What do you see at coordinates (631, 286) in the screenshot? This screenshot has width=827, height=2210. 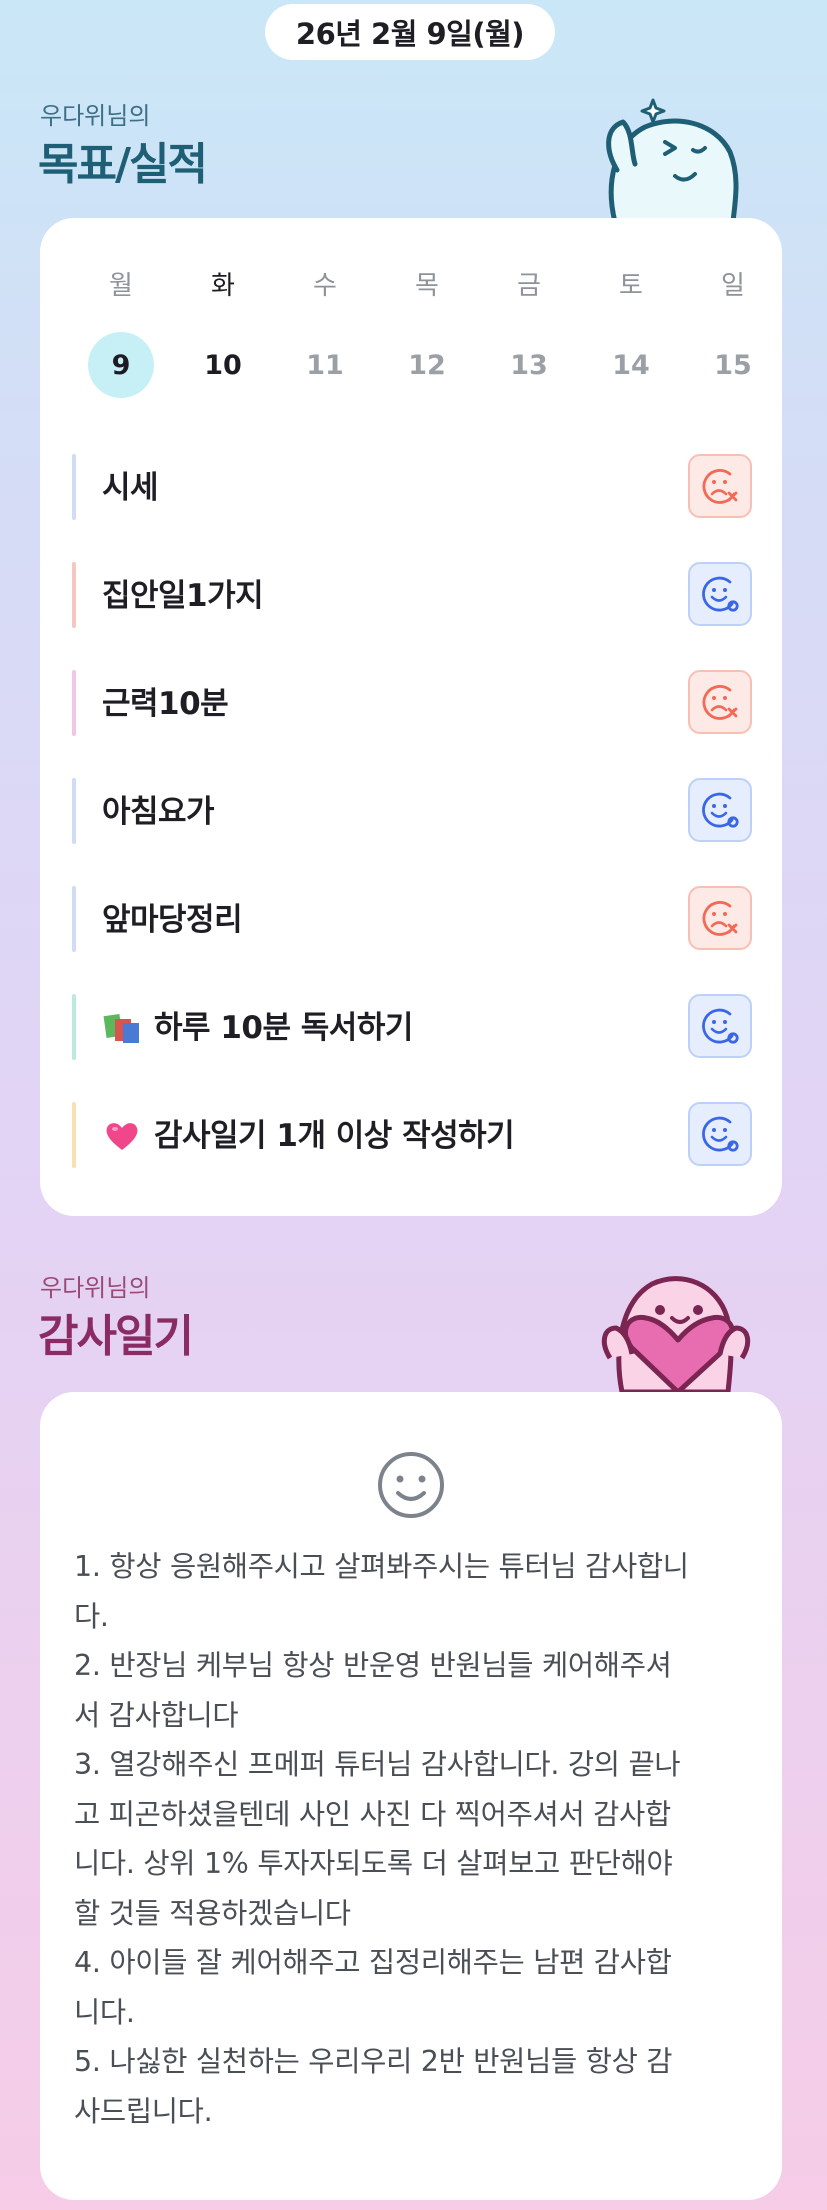 I see `calendar-day-label: 토` at bounding box center [631, 286].